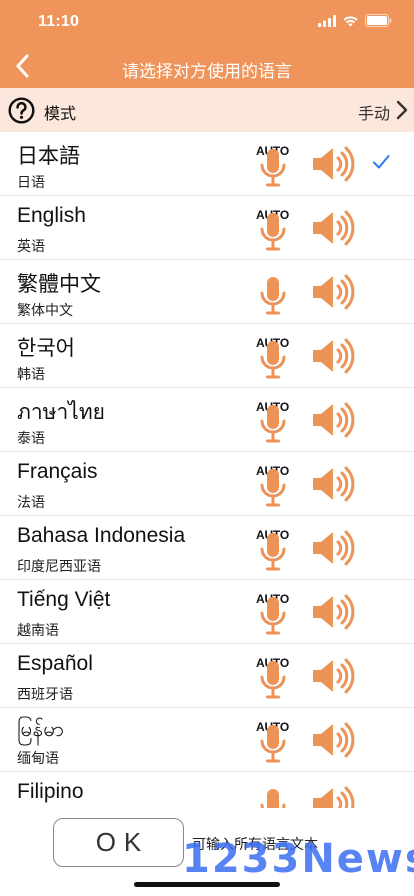  I want to click on language-name: Bahasa Indonesia, so click(101, 535).